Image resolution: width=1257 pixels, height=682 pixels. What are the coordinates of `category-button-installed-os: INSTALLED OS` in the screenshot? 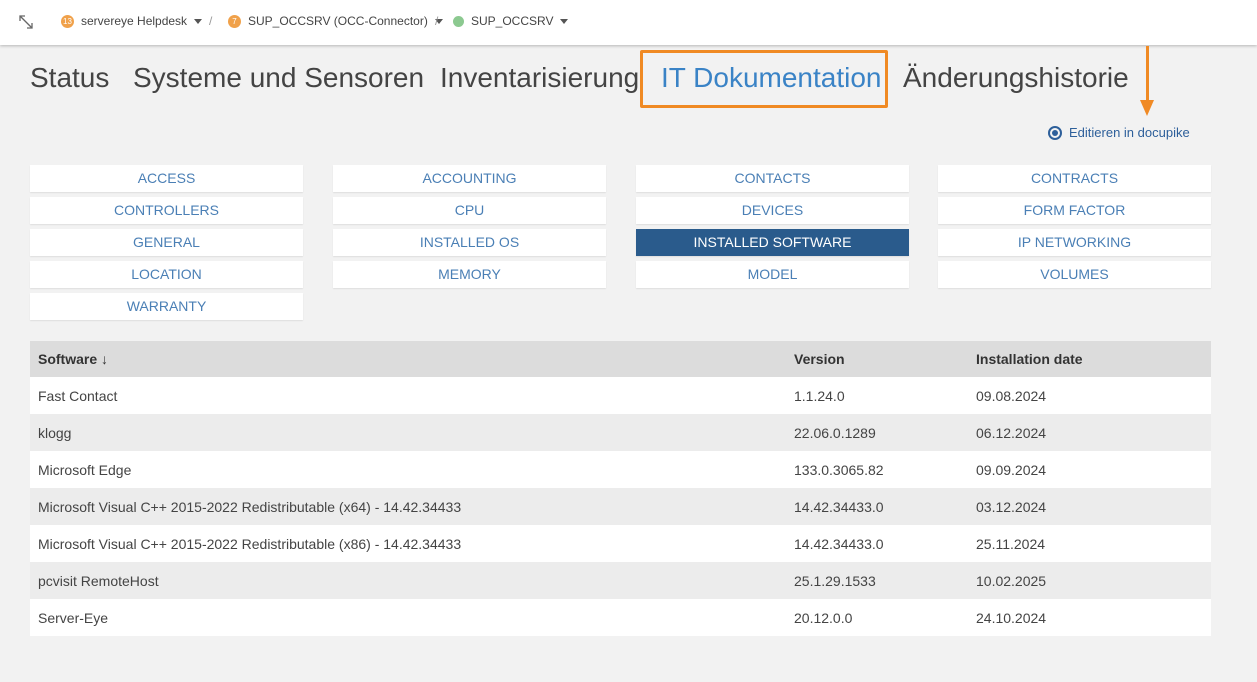 It's located at (469, 242).